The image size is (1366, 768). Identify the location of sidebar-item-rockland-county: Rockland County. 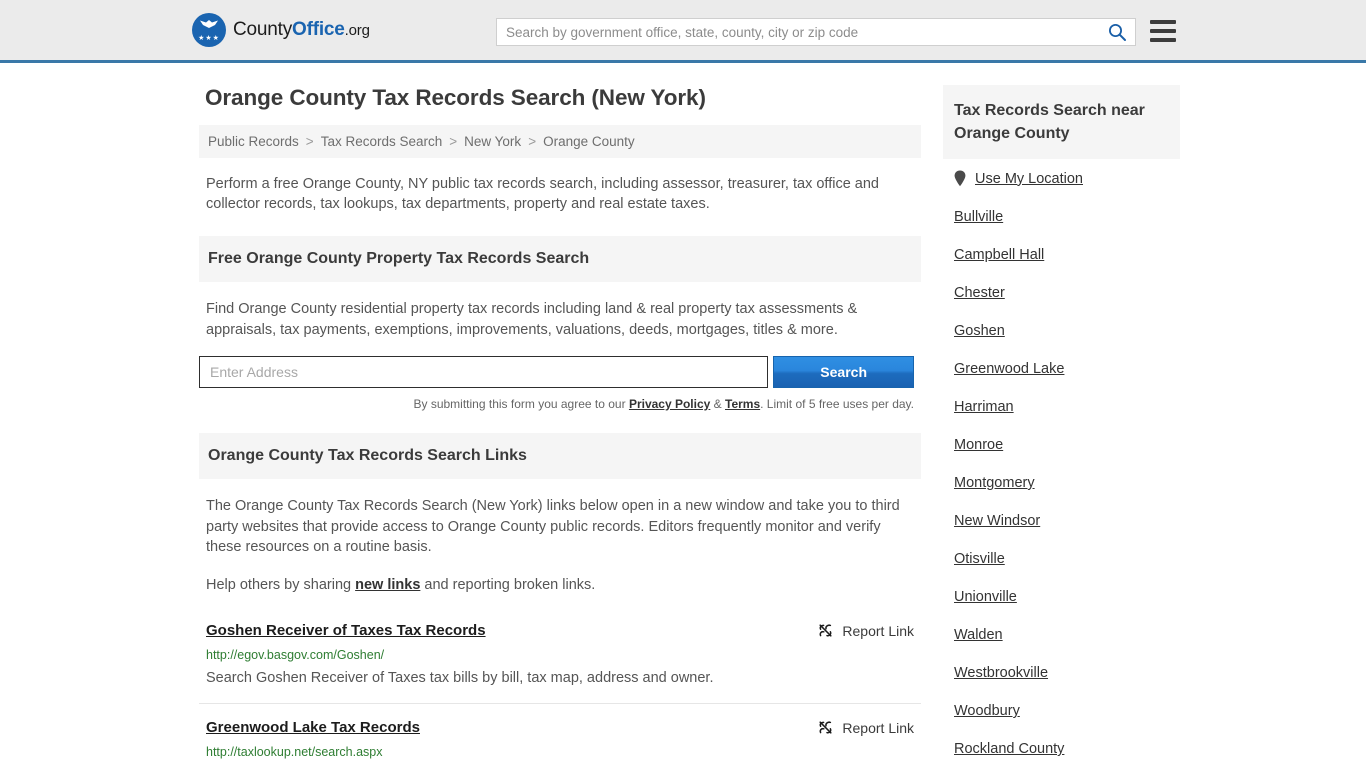
(1061, 749).